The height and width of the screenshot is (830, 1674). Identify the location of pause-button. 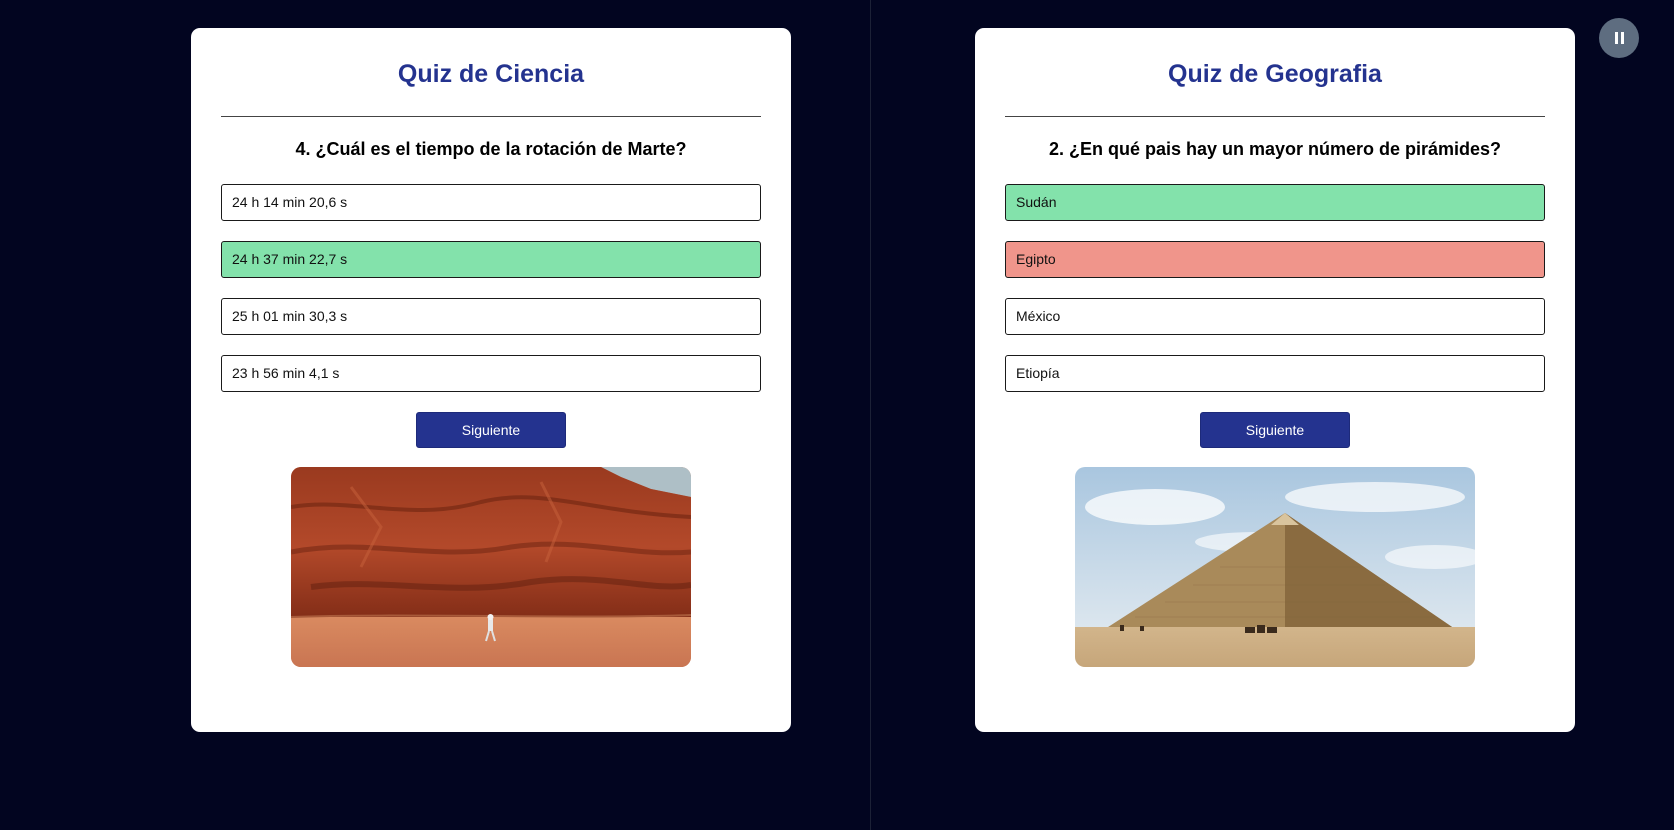
(1619, 38).